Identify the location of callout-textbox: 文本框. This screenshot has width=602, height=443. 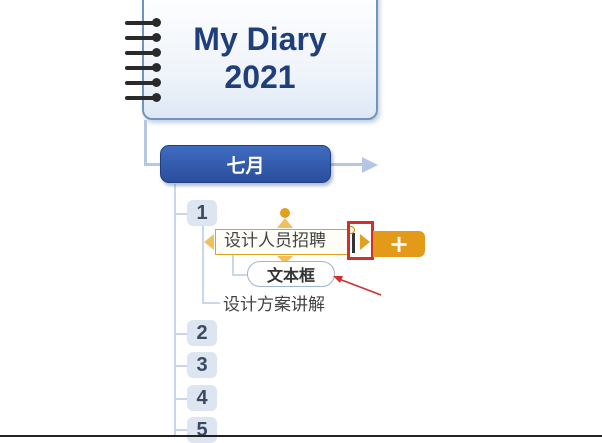
(291, 274).